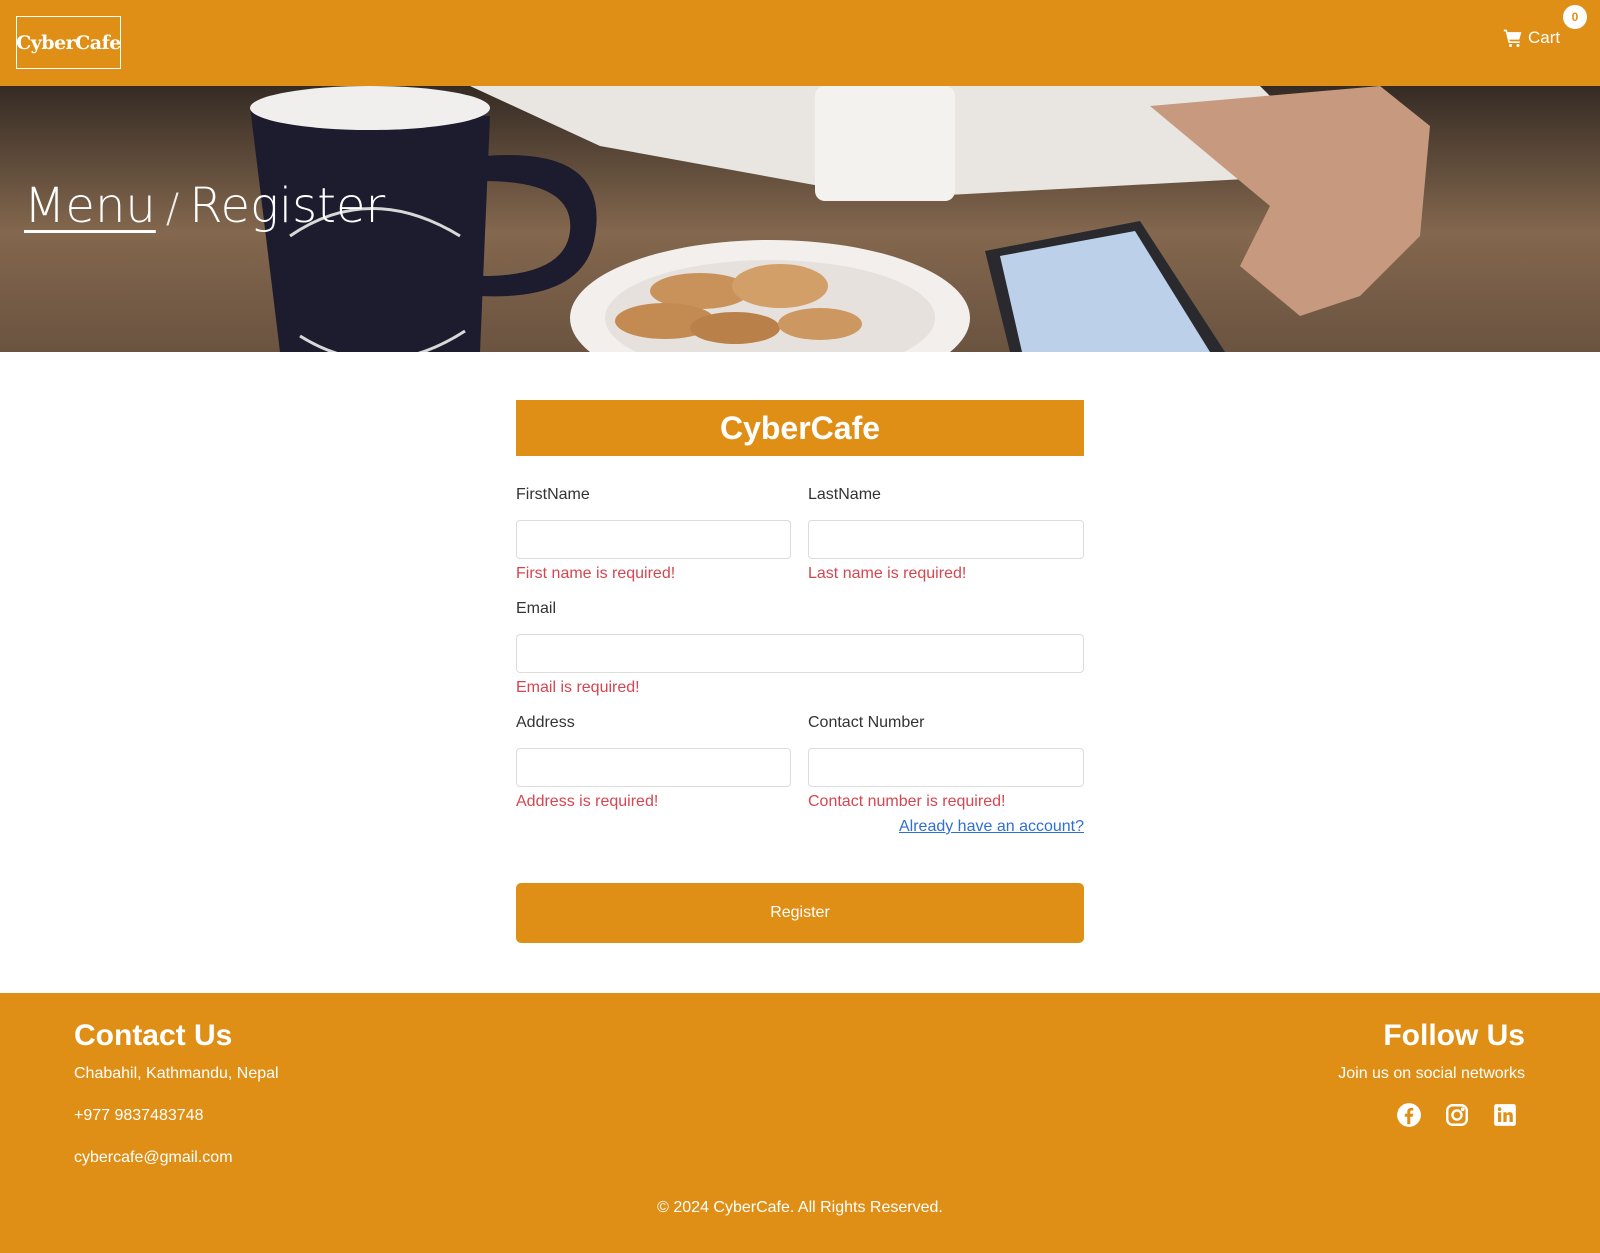  I want to click on contact-number-error: Contact number is required!, so click(907, 801).